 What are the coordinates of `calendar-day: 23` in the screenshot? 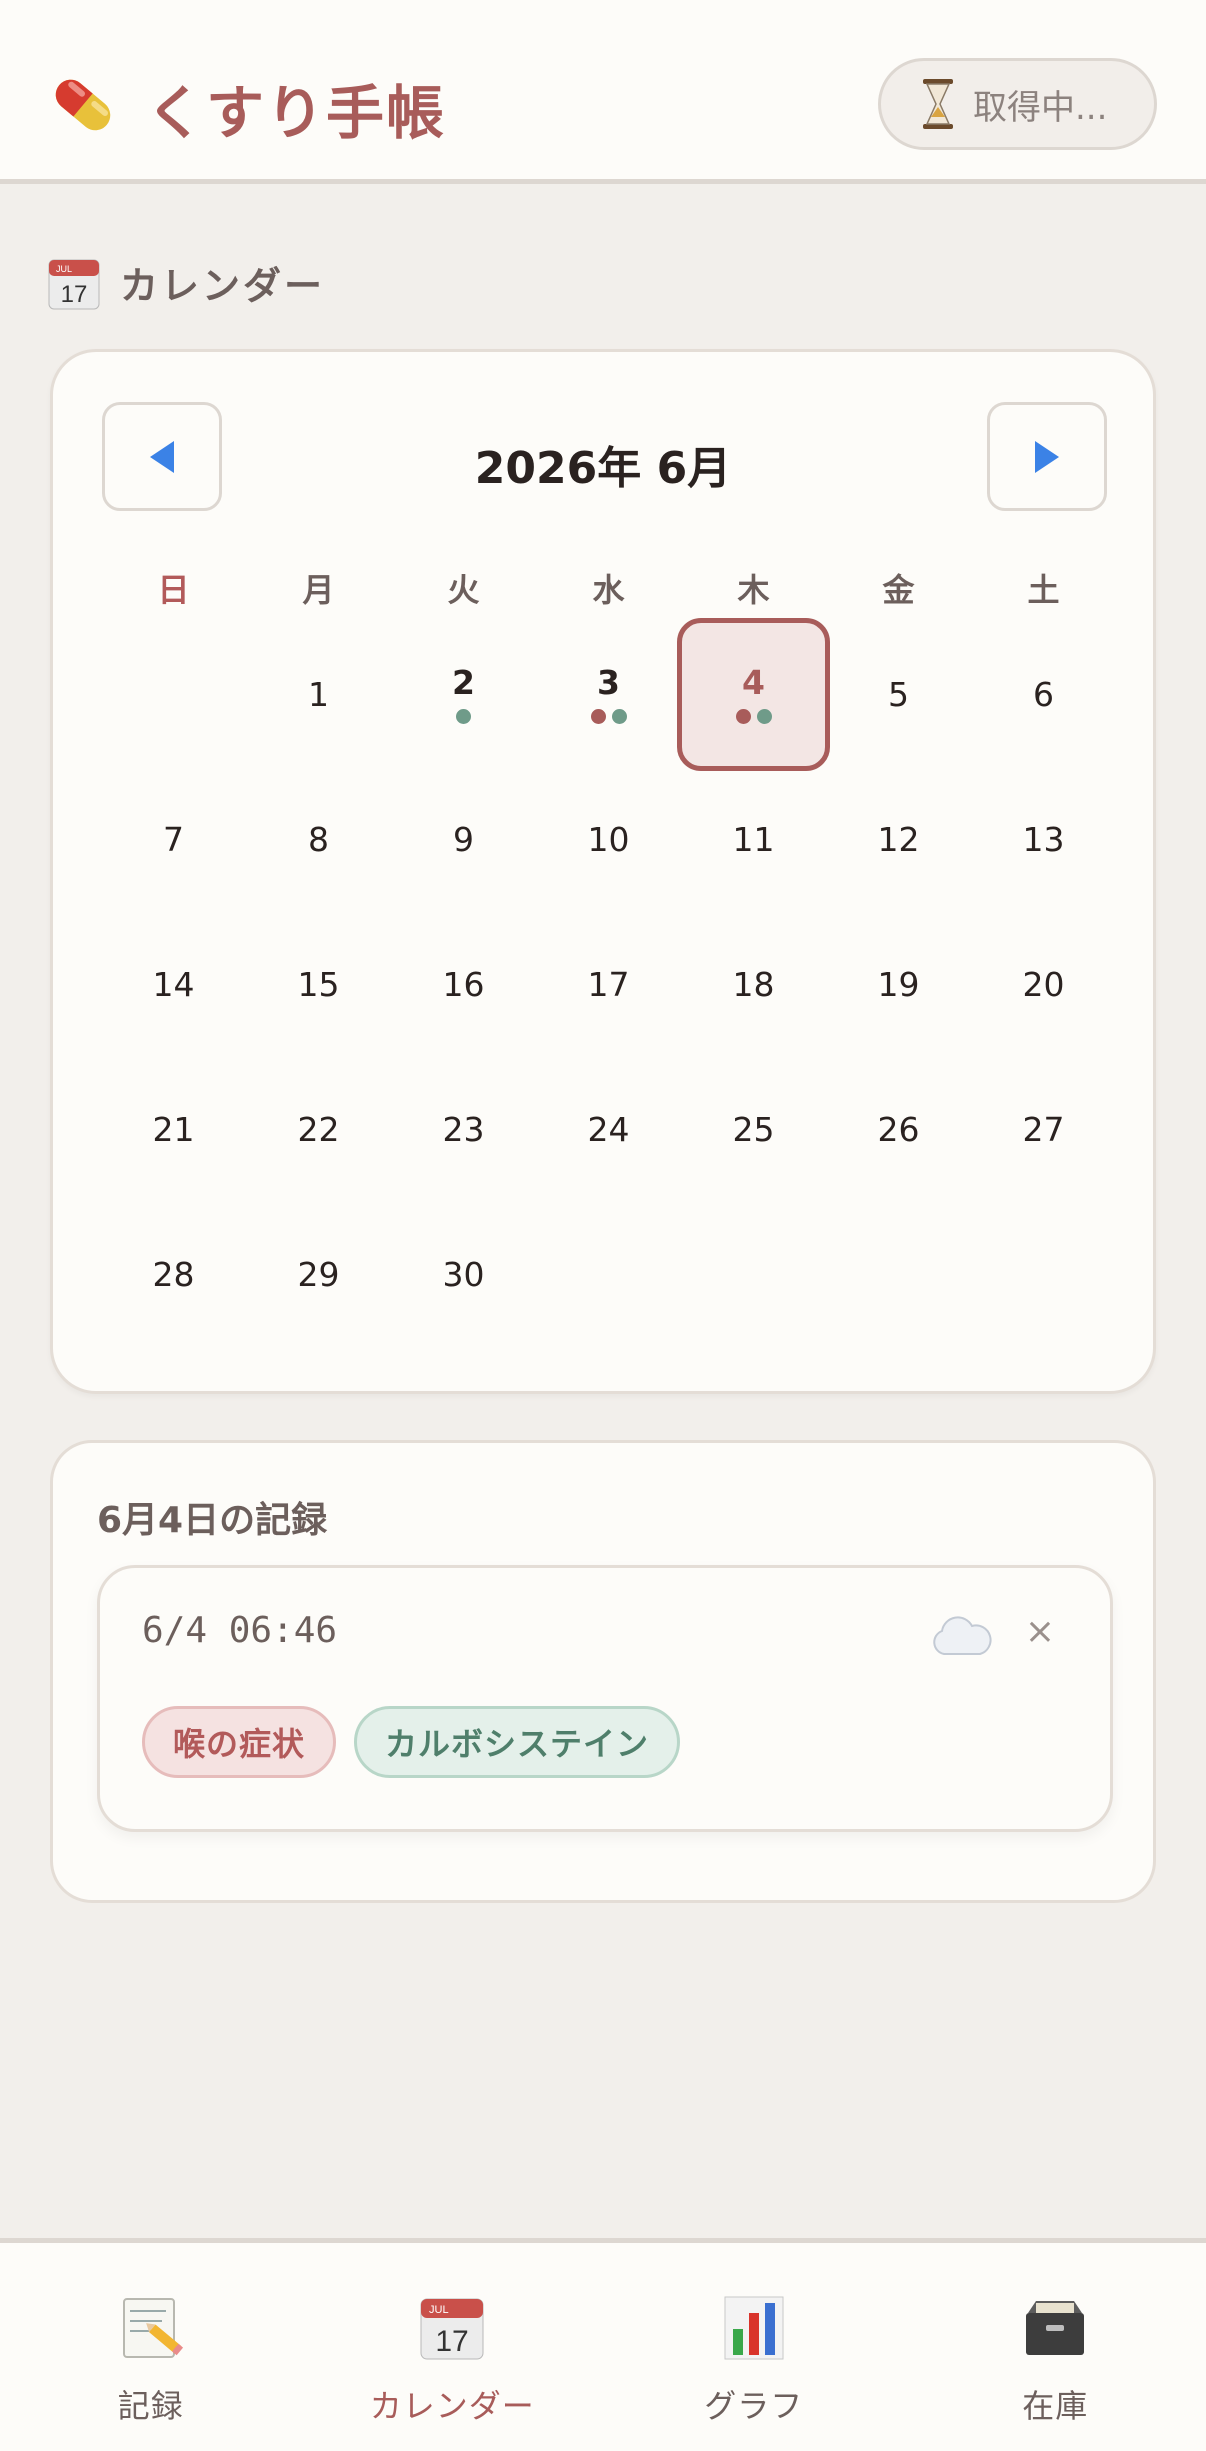 It's located at (463, 1129).